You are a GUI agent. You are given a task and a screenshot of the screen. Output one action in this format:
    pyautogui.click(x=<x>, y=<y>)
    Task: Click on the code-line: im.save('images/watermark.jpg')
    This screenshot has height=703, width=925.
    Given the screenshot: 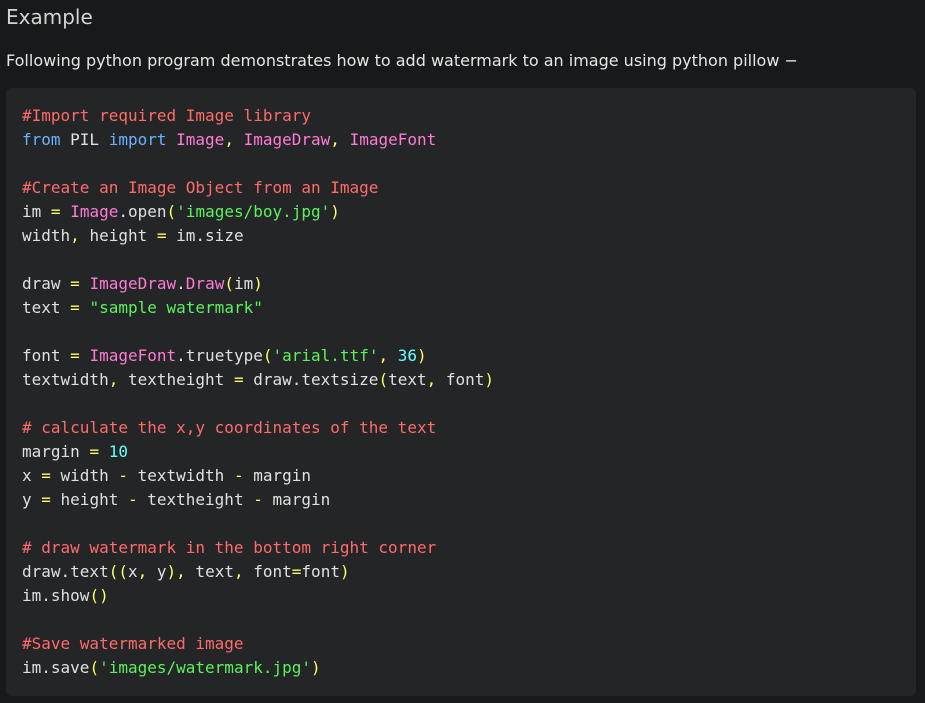 What is the action you would take?
    pyautogui.click(x=258, y=668)
    